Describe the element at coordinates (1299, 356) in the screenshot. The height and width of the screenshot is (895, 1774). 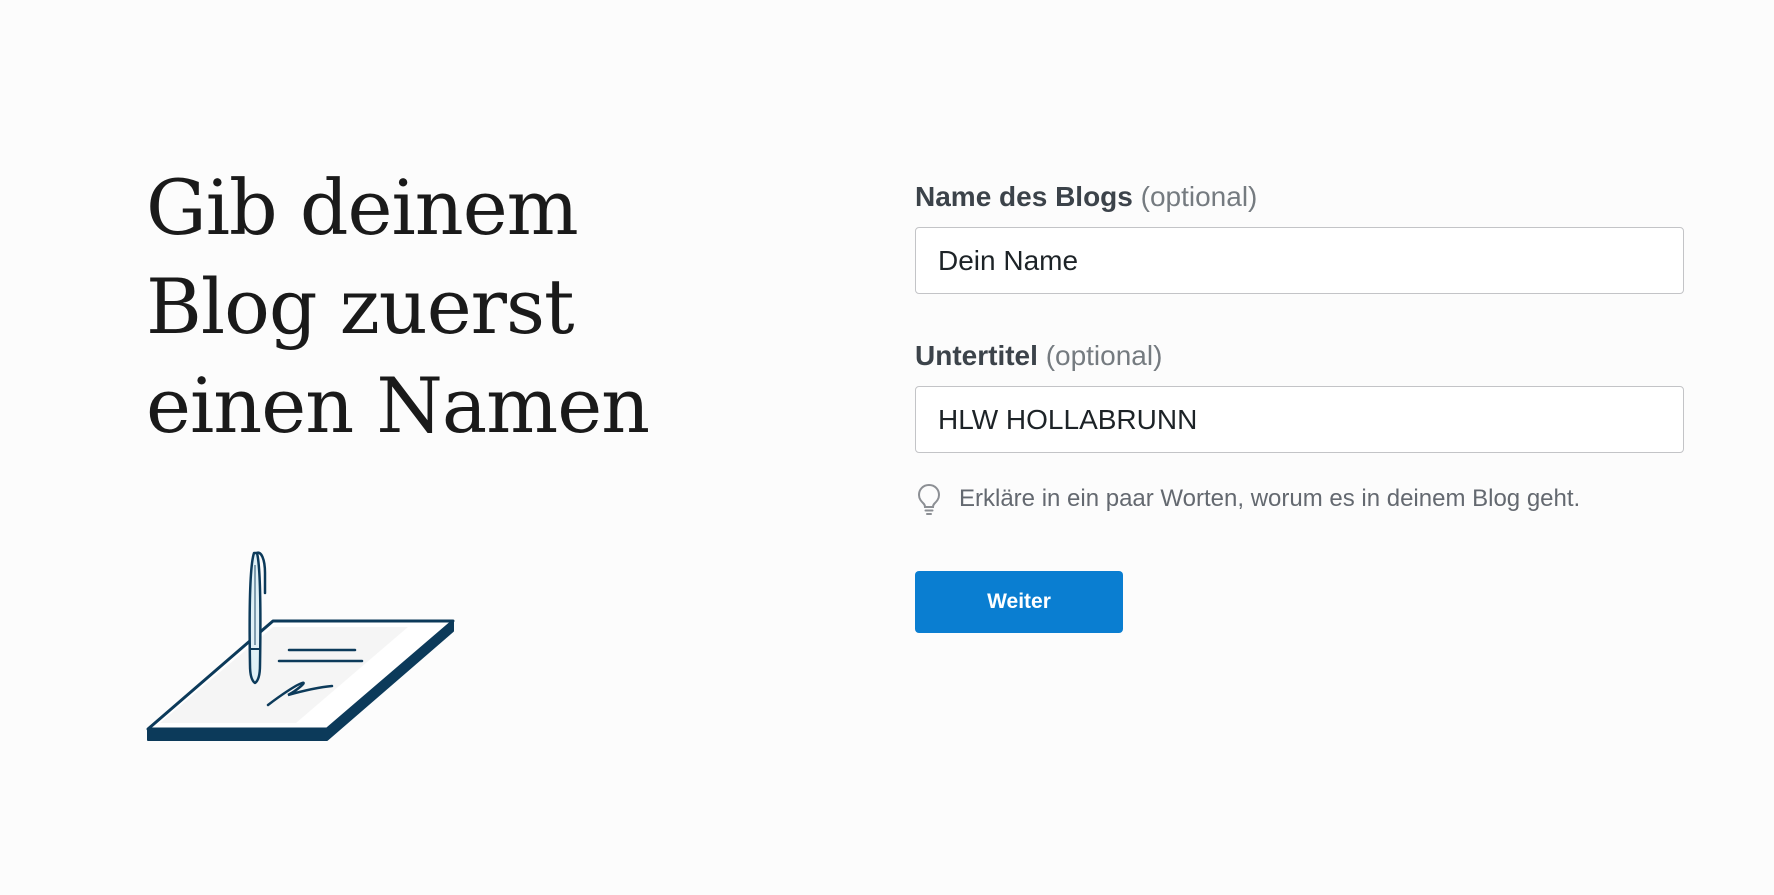
I see `subtitle-label: Untertitel (optional)` at that location.